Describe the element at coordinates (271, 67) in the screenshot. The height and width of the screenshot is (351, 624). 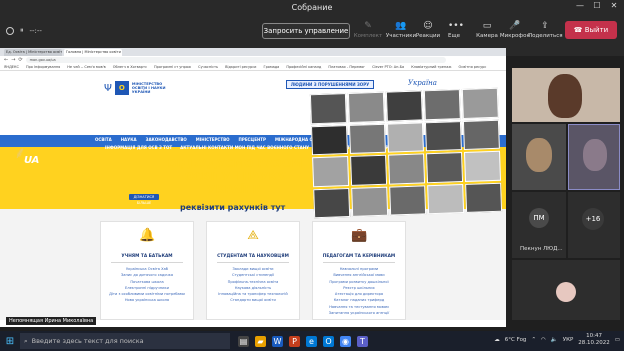
I see `bookmark: Громада` at that location.